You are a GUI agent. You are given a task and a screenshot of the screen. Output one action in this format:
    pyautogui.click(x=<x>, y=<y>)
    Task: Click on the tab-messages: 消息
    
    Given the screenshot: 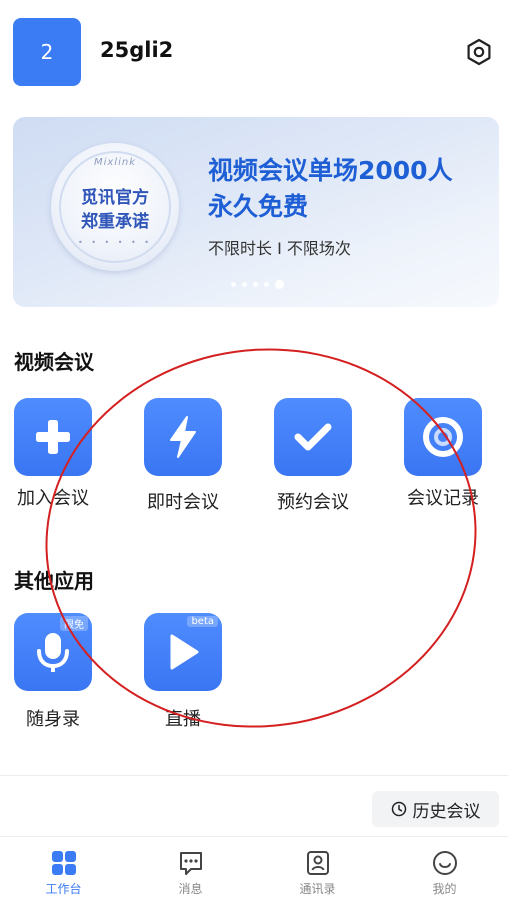 What is the action you would take?
    pyautogui.click(x=190, y=867)
    